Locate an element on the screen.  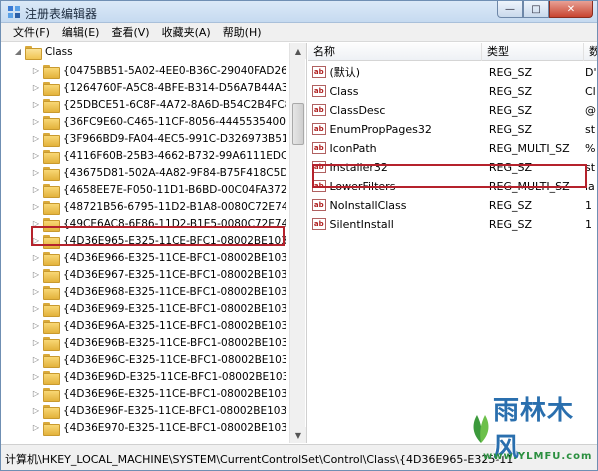
menu-file: 文件(F) is located at coordinates (31, 32).